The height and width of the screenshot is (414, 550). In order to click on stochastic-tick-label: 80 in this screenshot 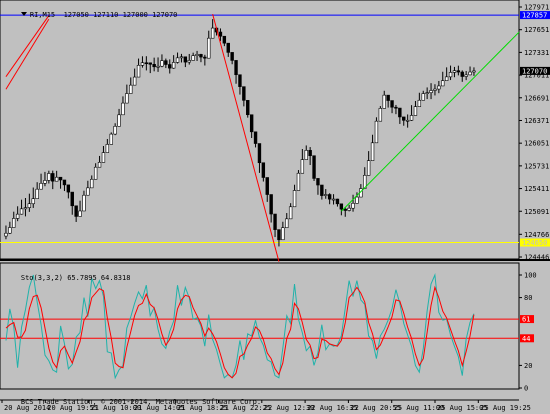, I will do `click(528, 298)`.